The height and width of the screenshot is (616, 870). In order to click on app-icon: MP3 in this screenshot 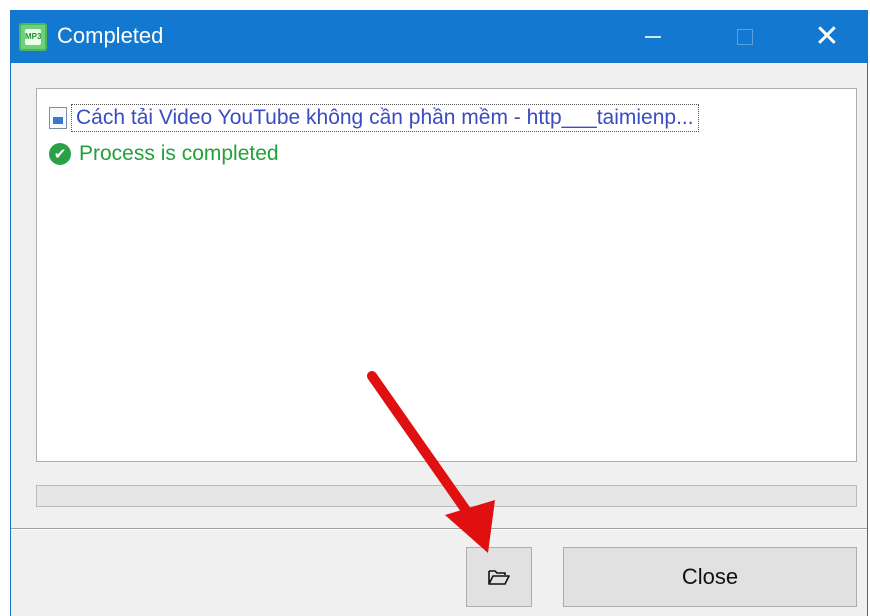, I will do `click(33, 37)`.